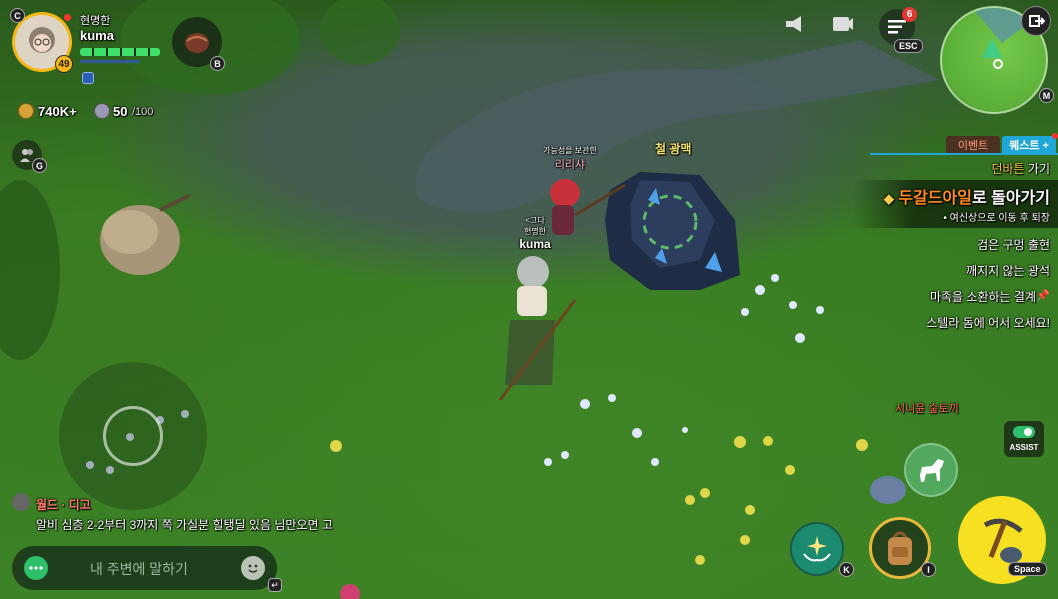  I want to click on hp-bar, so click(120, 52).